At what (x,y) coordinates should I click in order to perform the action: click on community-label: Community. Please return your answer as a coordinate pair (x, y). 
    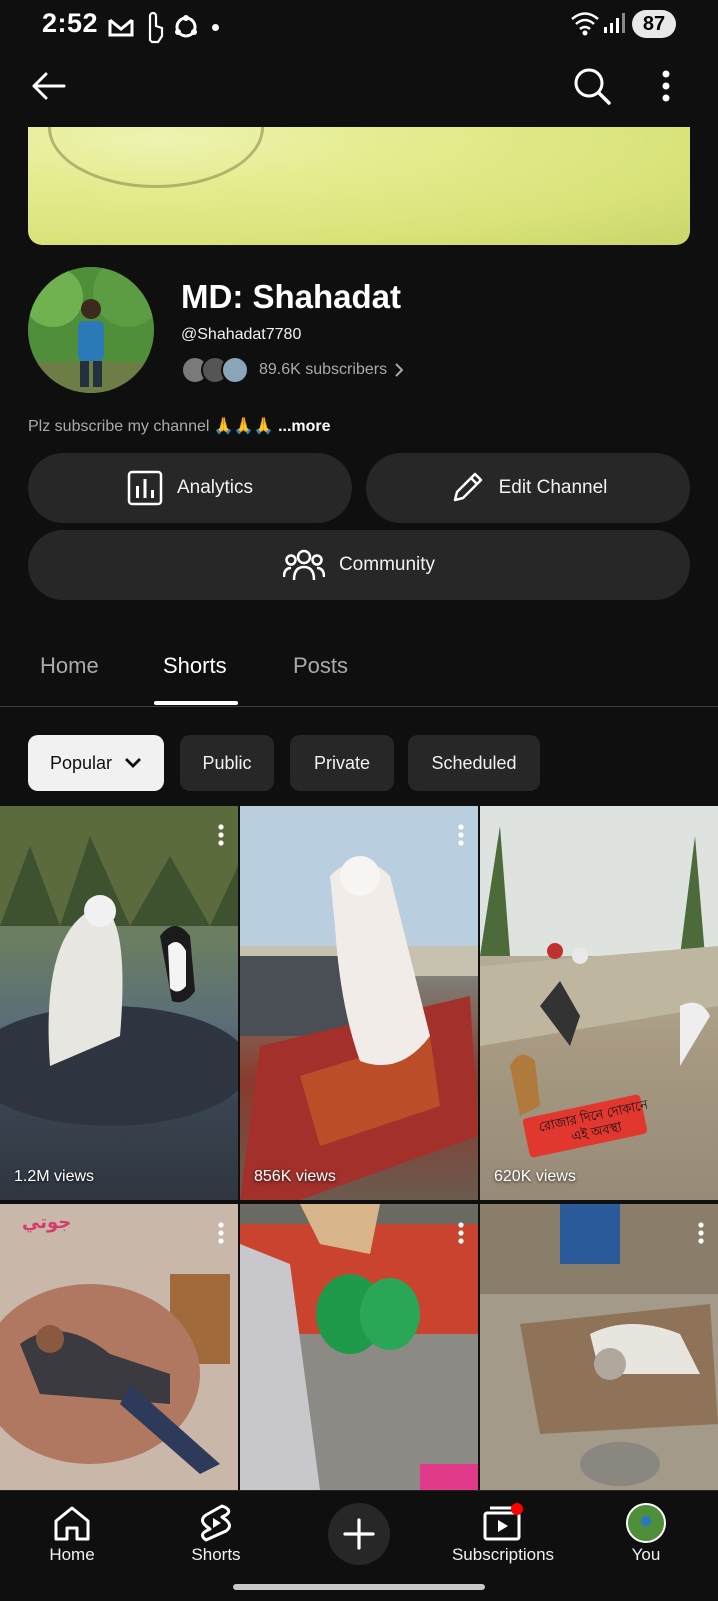
    Looking at the image, I should click on (387, 564).